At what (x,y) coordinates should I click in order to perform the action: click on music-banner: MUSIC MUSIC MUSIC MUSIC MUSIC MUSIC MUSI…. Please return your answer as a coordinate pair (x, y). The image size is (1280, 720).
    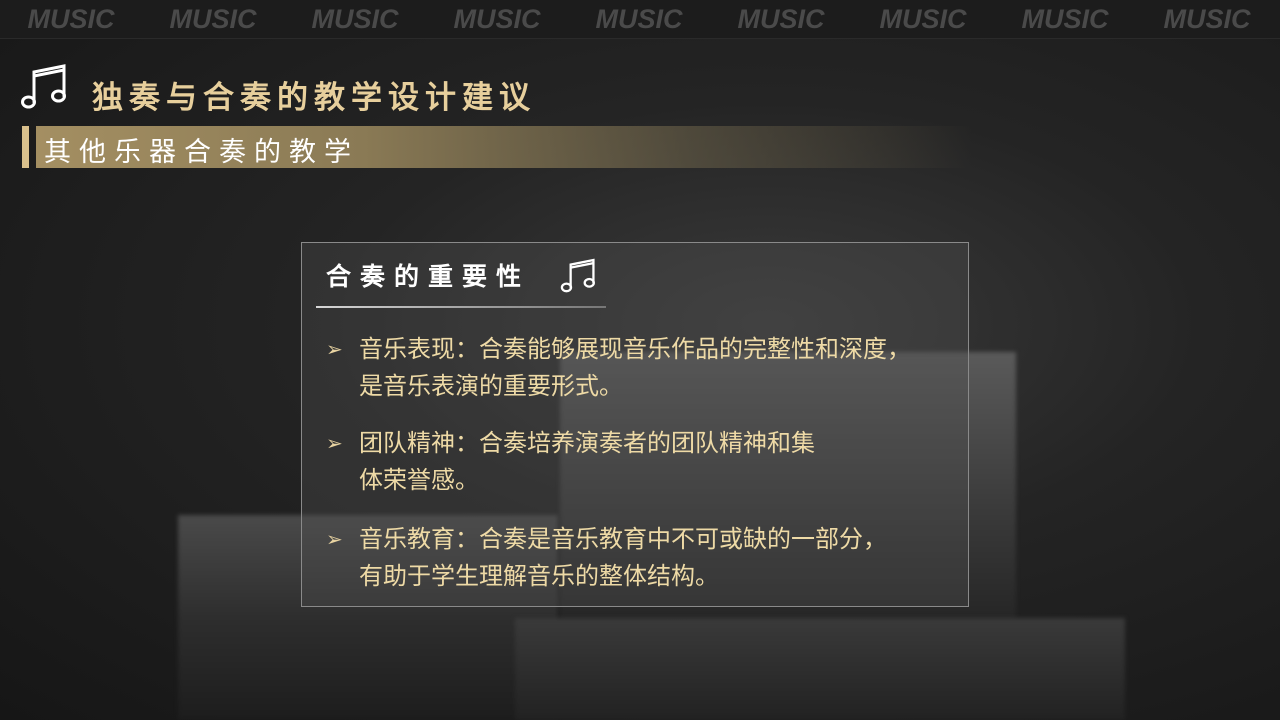
    Looking at the image, I should click on (640, 19).